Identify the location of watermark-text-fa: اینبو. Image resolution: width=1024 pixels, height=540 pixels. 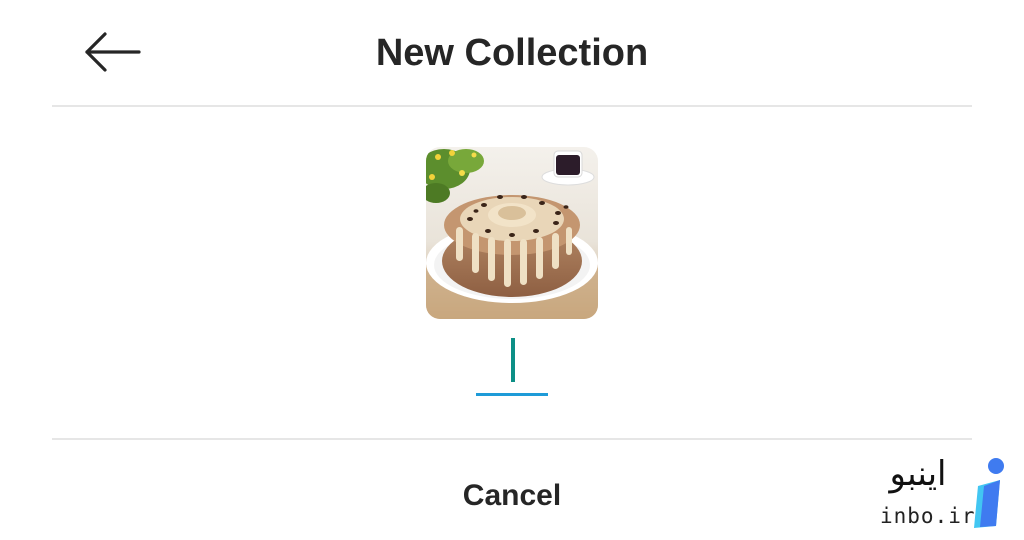
(918, 474).